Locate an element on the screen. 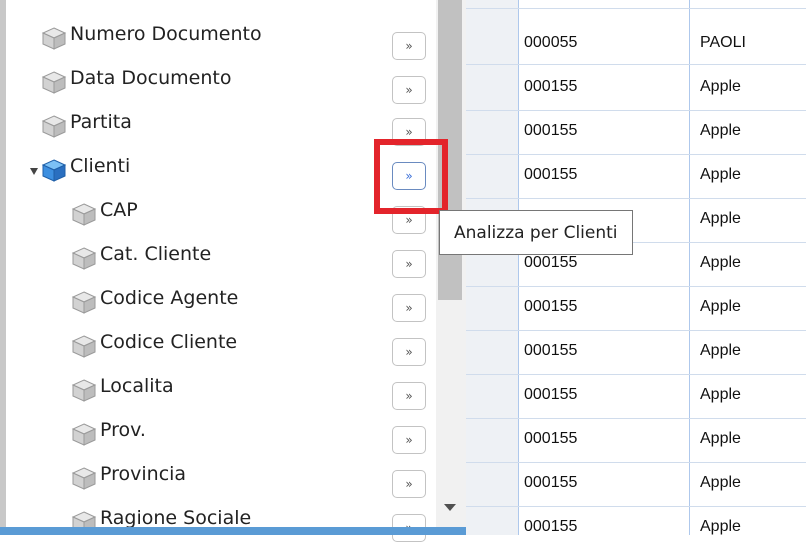 Image resolution: width=806 pixels, height=542 pixels. tooltip-text: Analizza per Clienti is located at coordinates (536, 232).